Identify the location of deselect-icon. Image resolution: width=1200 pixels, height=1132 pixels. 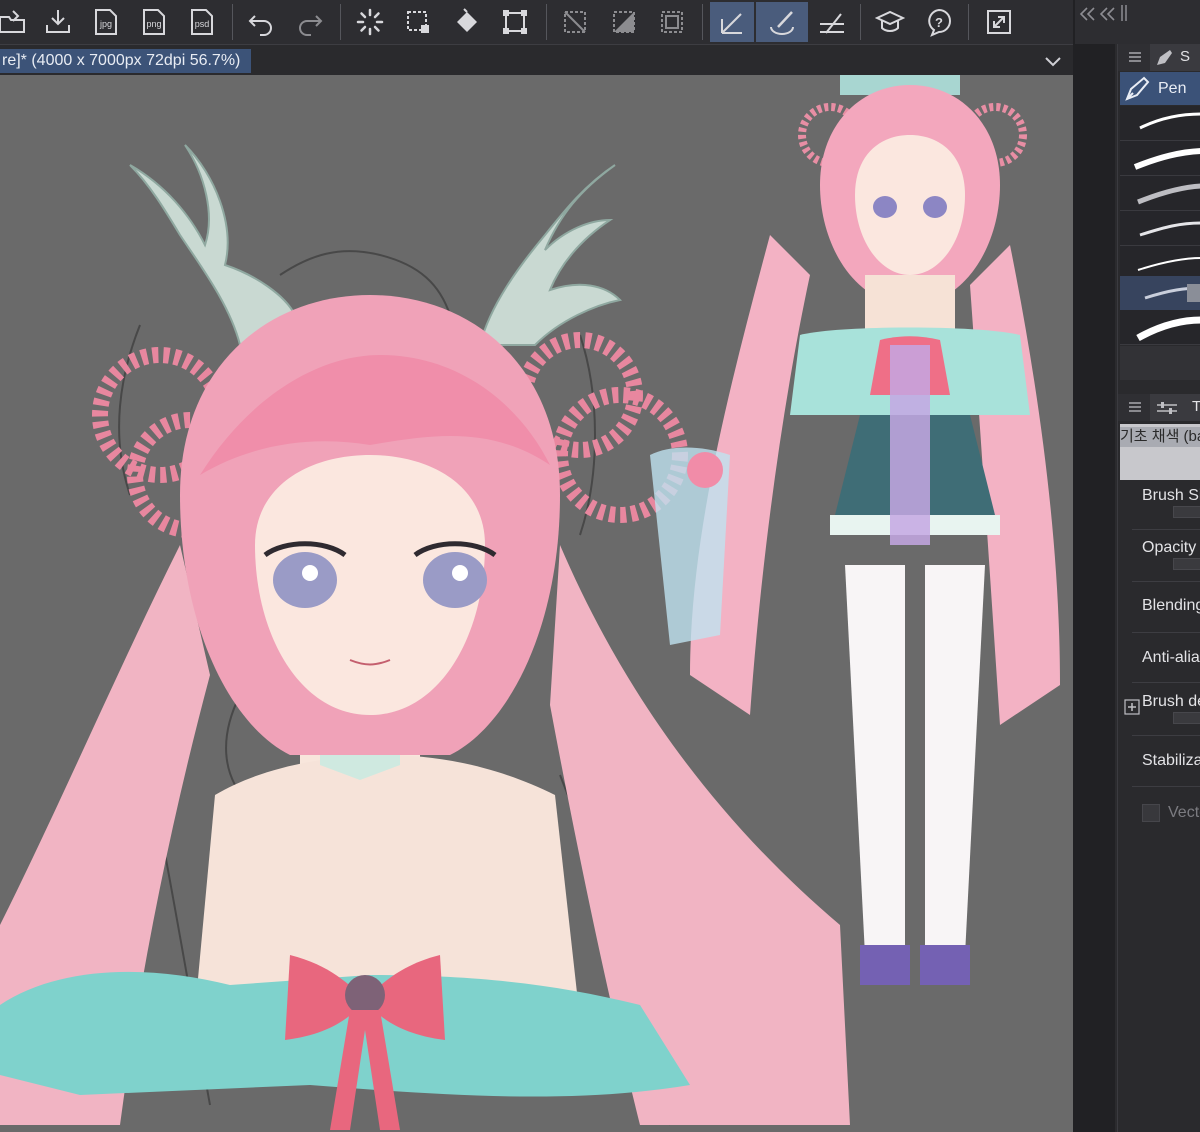
(575, 22).